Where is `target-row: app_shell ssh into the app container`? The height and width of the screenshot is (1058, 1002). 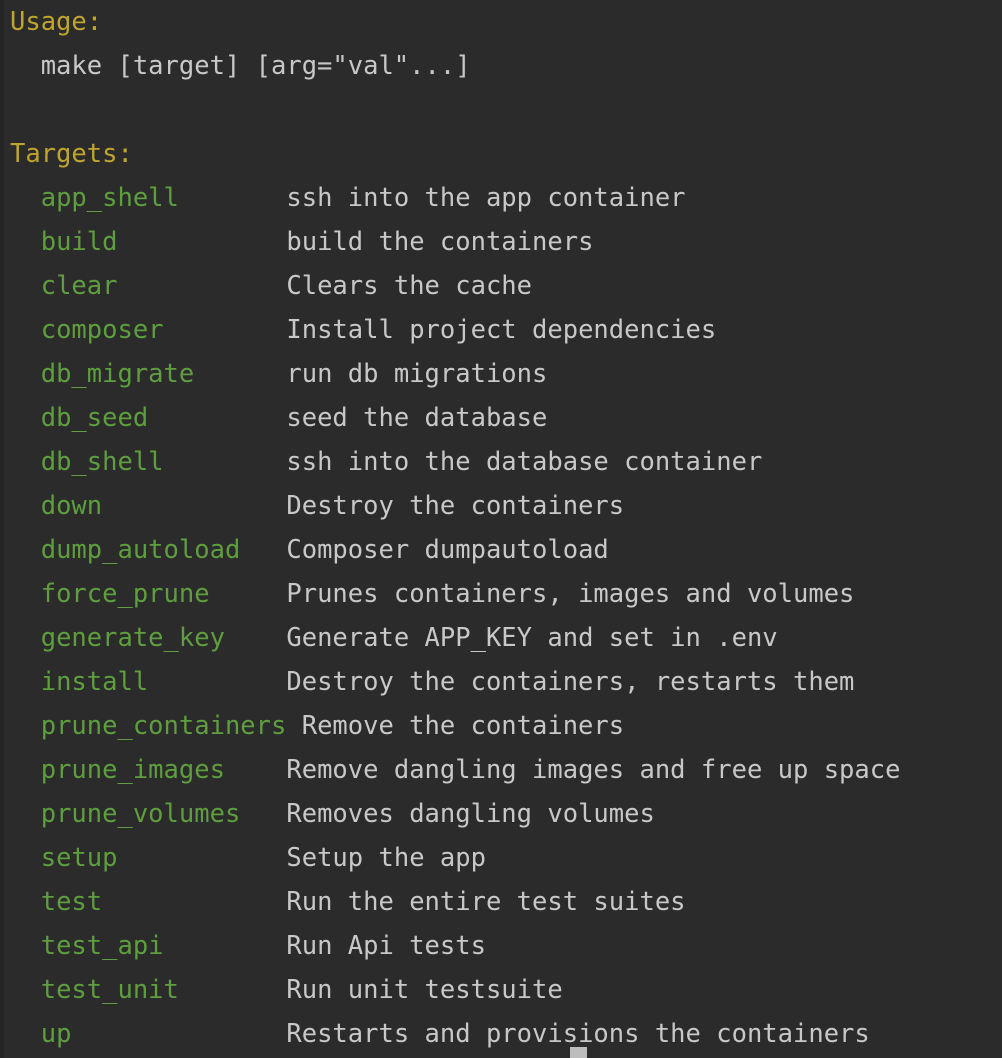
target-row: app_shell ssh into the app container is located at coordinates (501, 198).